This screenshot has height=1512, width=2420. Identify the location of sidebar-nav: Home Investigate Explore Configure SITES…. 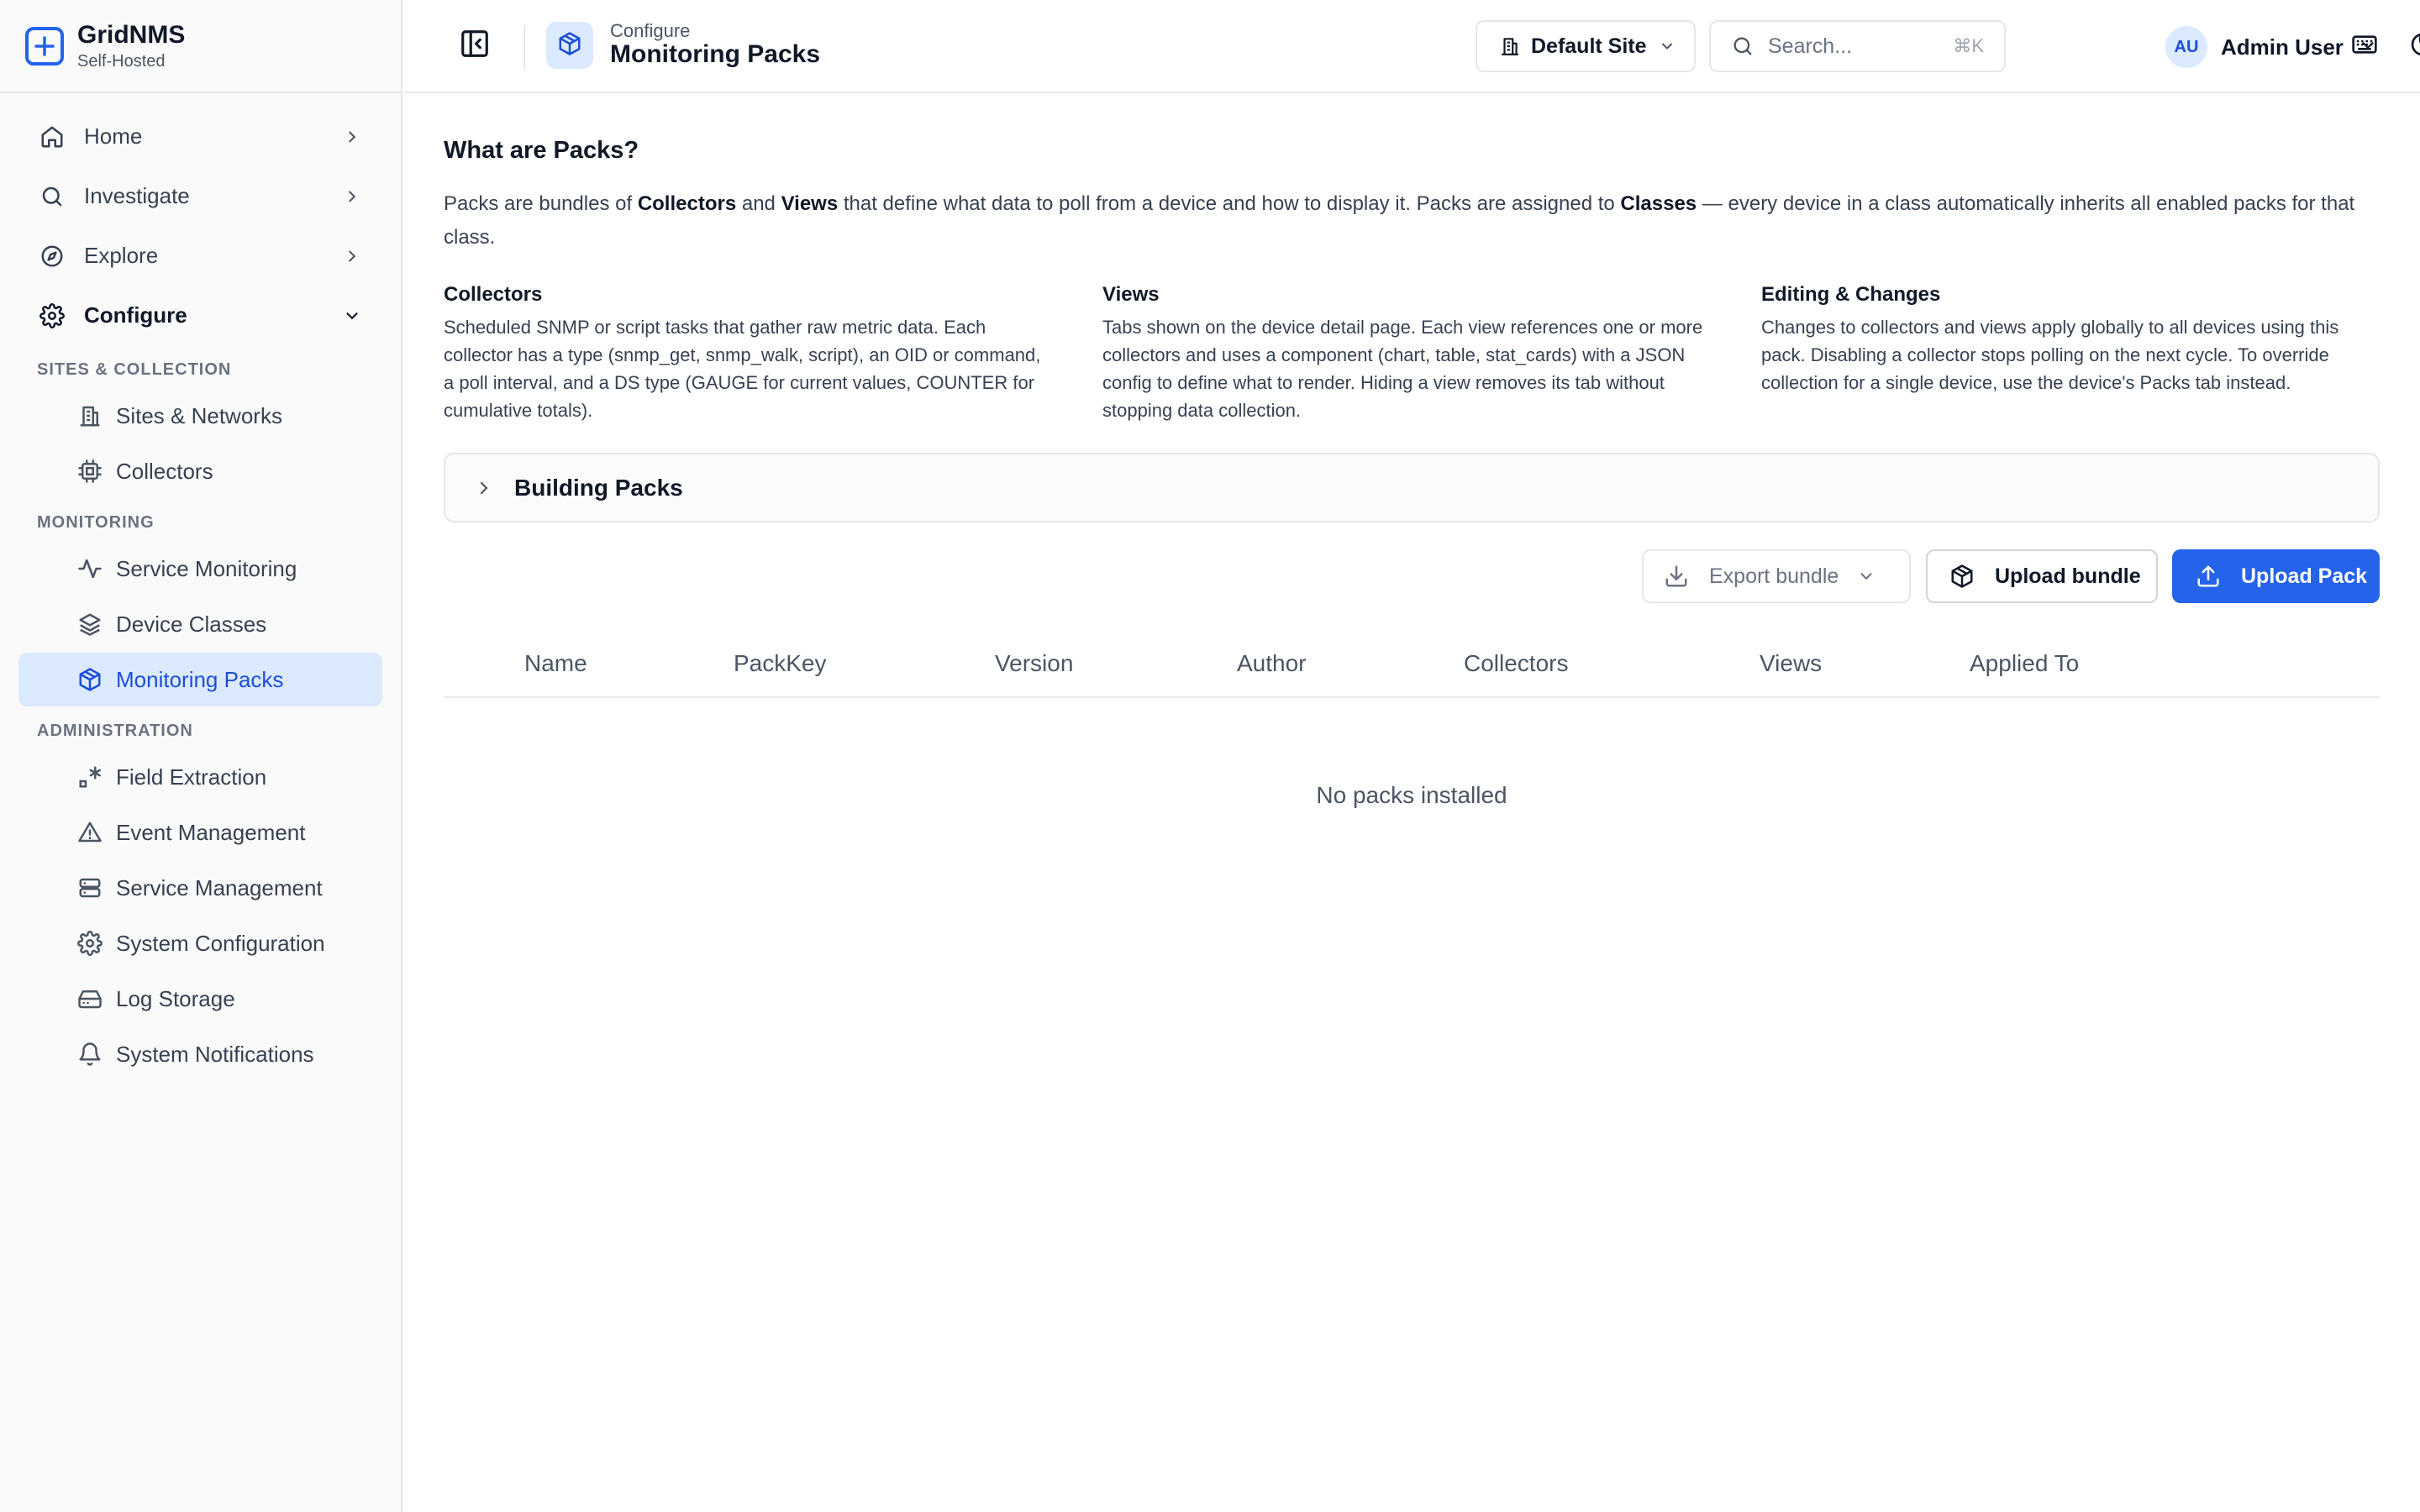
(200, 587).